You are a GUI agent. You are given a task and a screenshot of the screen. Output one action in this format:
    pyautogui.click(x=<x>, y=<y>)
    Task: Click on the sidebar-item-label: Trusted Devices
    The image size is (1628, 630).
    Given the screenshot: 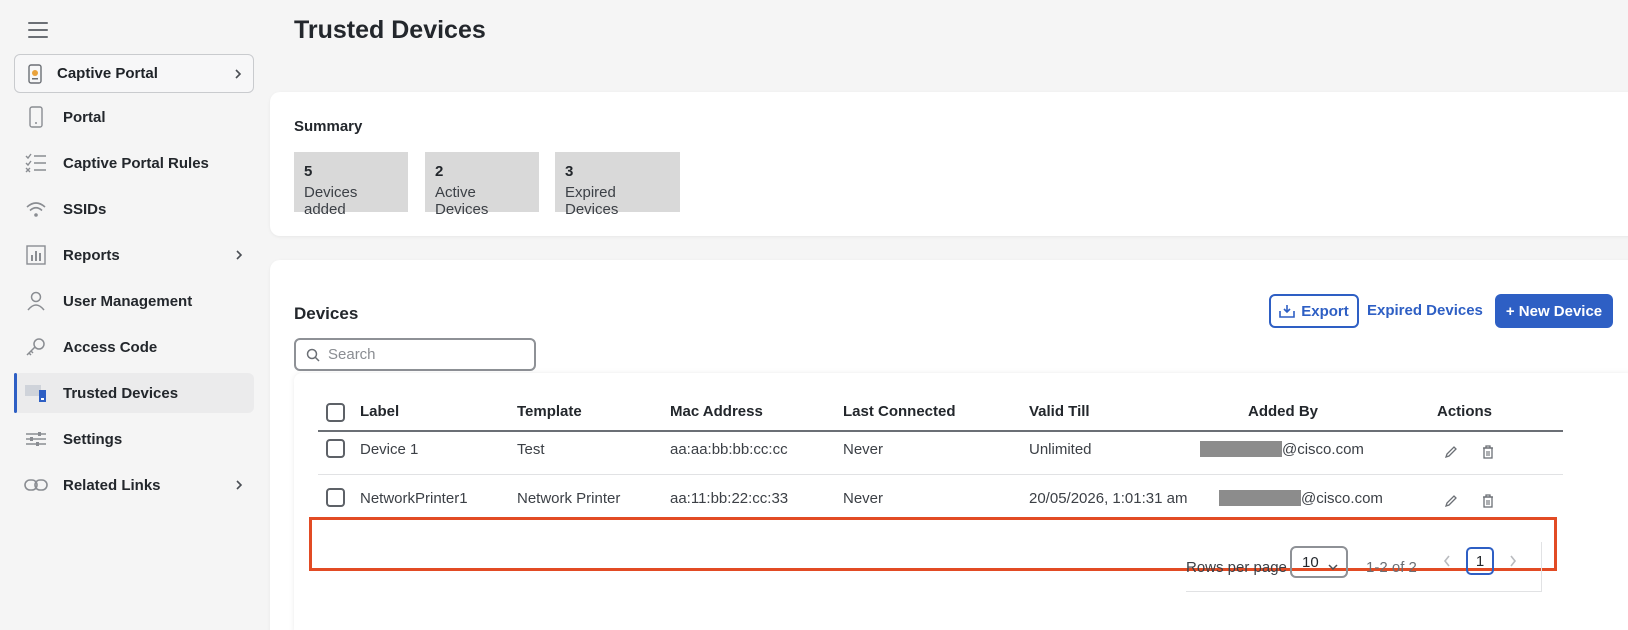 What is the action you would take?
    pyautogui.click(x=121, y=393)
    